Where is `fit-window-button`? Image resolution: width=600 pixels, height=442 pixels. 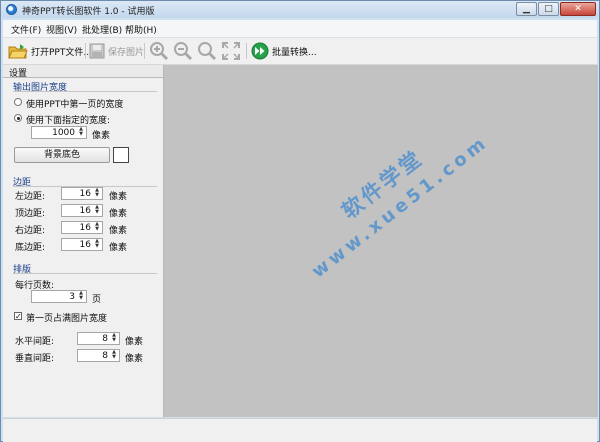
fit-window-button is located at coordinates (231, 51).